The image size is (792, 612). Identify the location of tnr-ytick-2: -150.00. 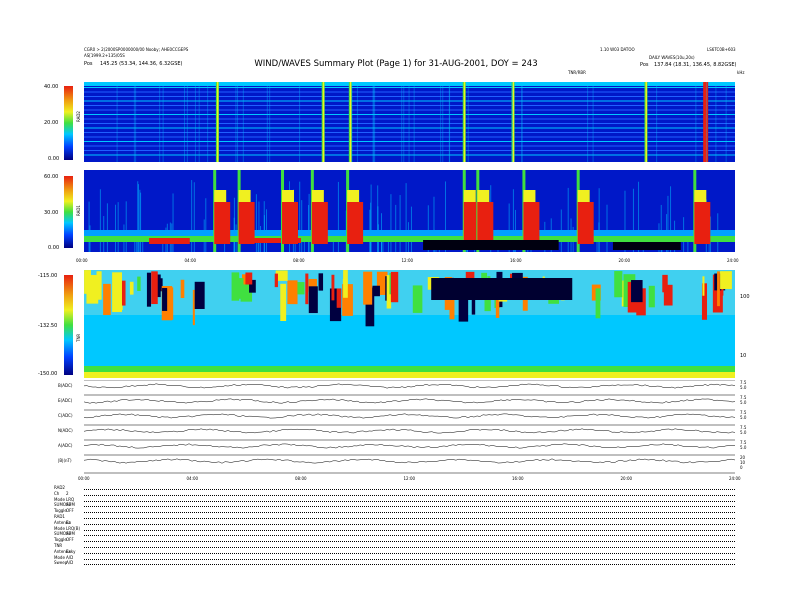
(48, 374).